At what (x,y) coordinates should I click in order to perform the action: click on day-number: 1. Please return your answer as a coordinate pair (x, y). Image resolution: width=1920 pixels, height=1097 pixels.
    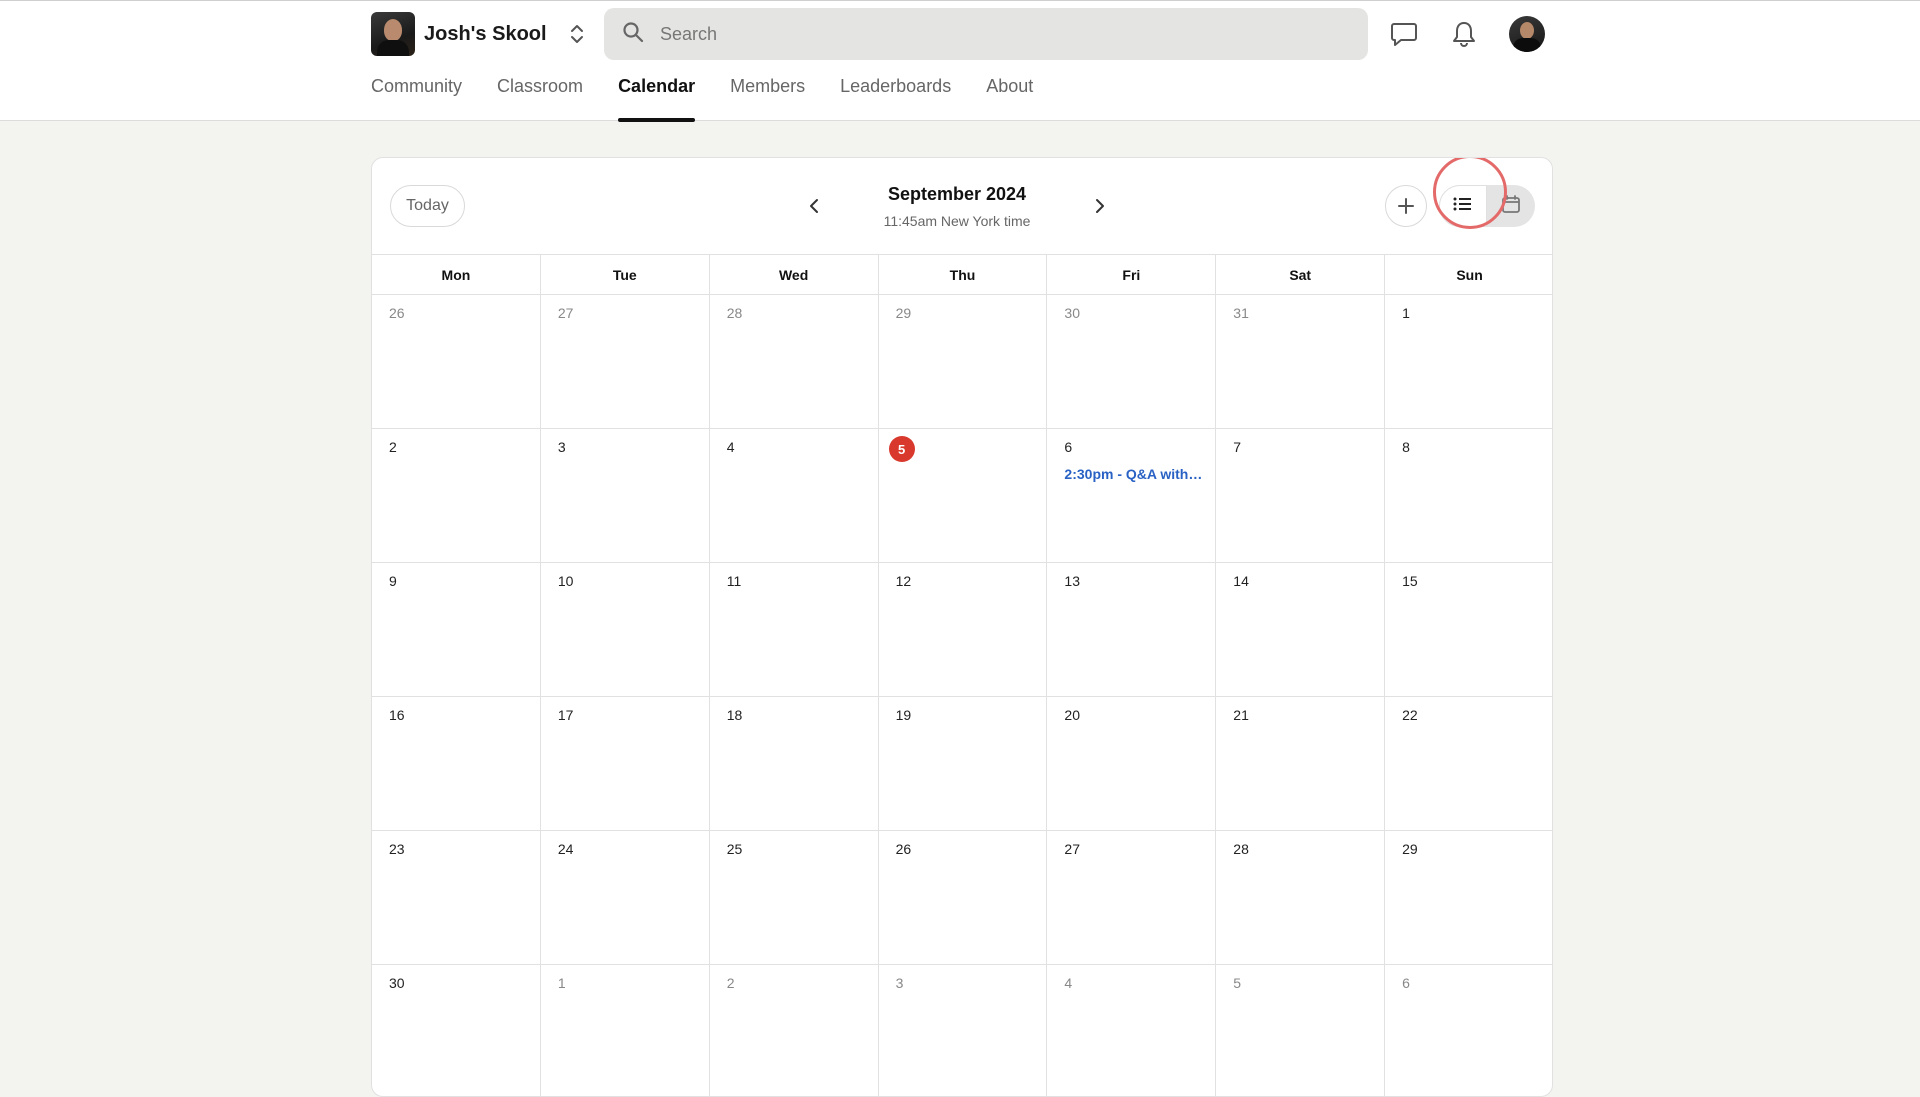
    Looking at the image, I should click on (1406, 313).